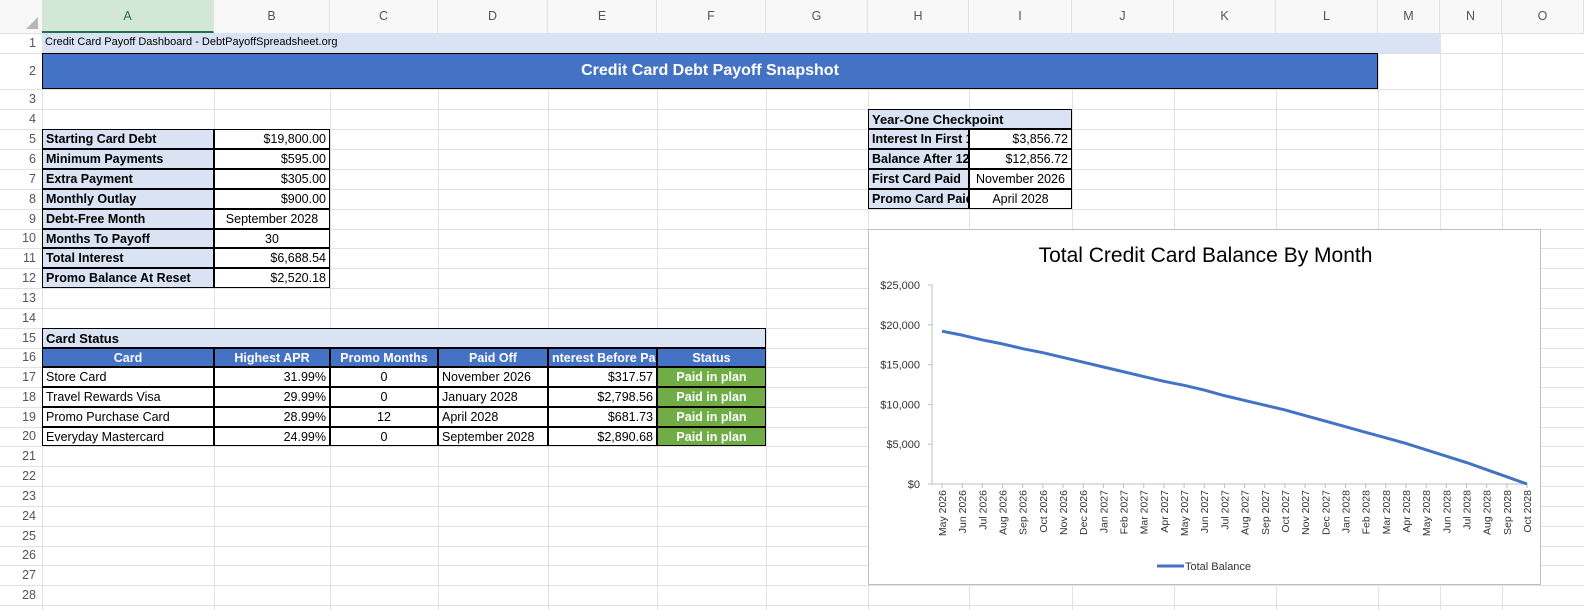  I want to click on row-header-7: 7, so click(20, 179).